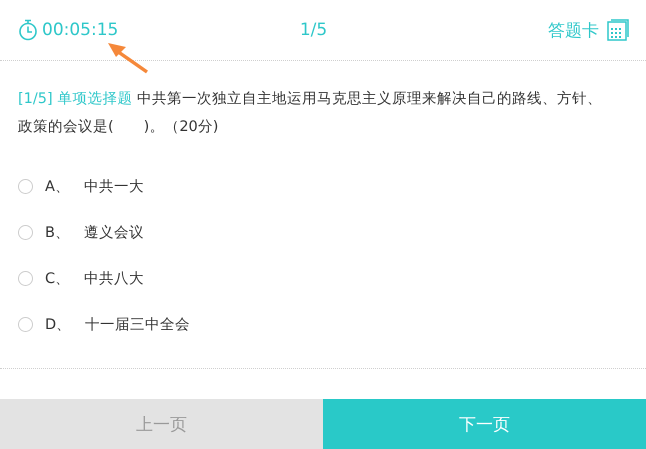  I want to click on question-text: [1/5] 单项选择题 中共第一次独立自主地运用马克思主义原理来解决自己的路线、方针、政策的会议是( )。（20分), so click(310, 113).